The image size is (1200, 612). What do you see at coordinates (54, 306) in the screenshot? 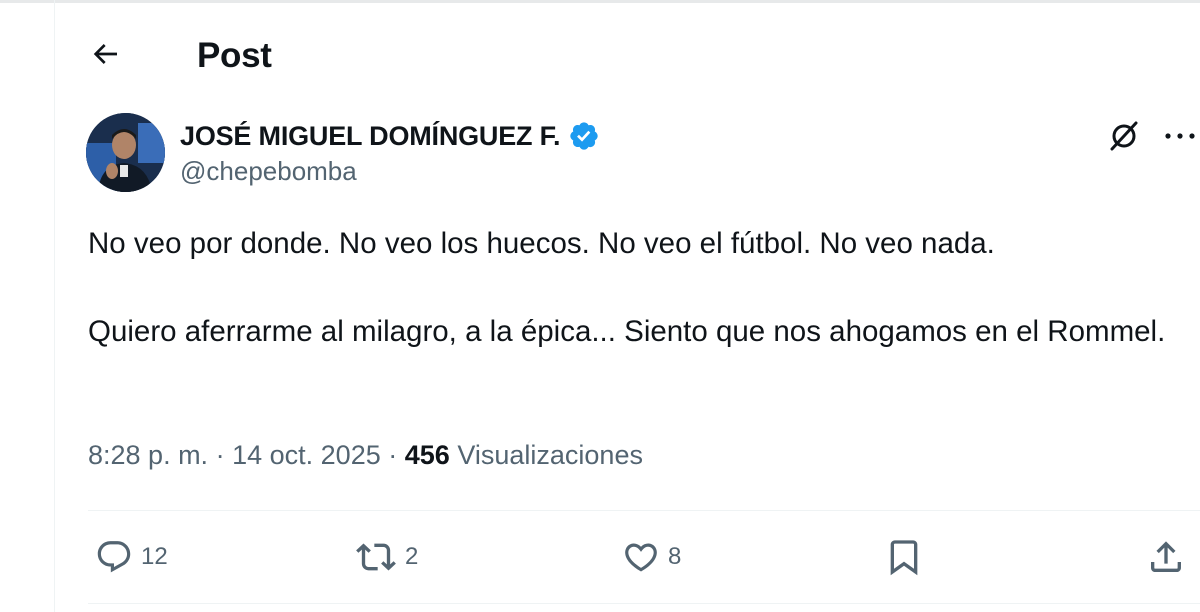
I see `left-column-border` at bounding box center [54, 306].